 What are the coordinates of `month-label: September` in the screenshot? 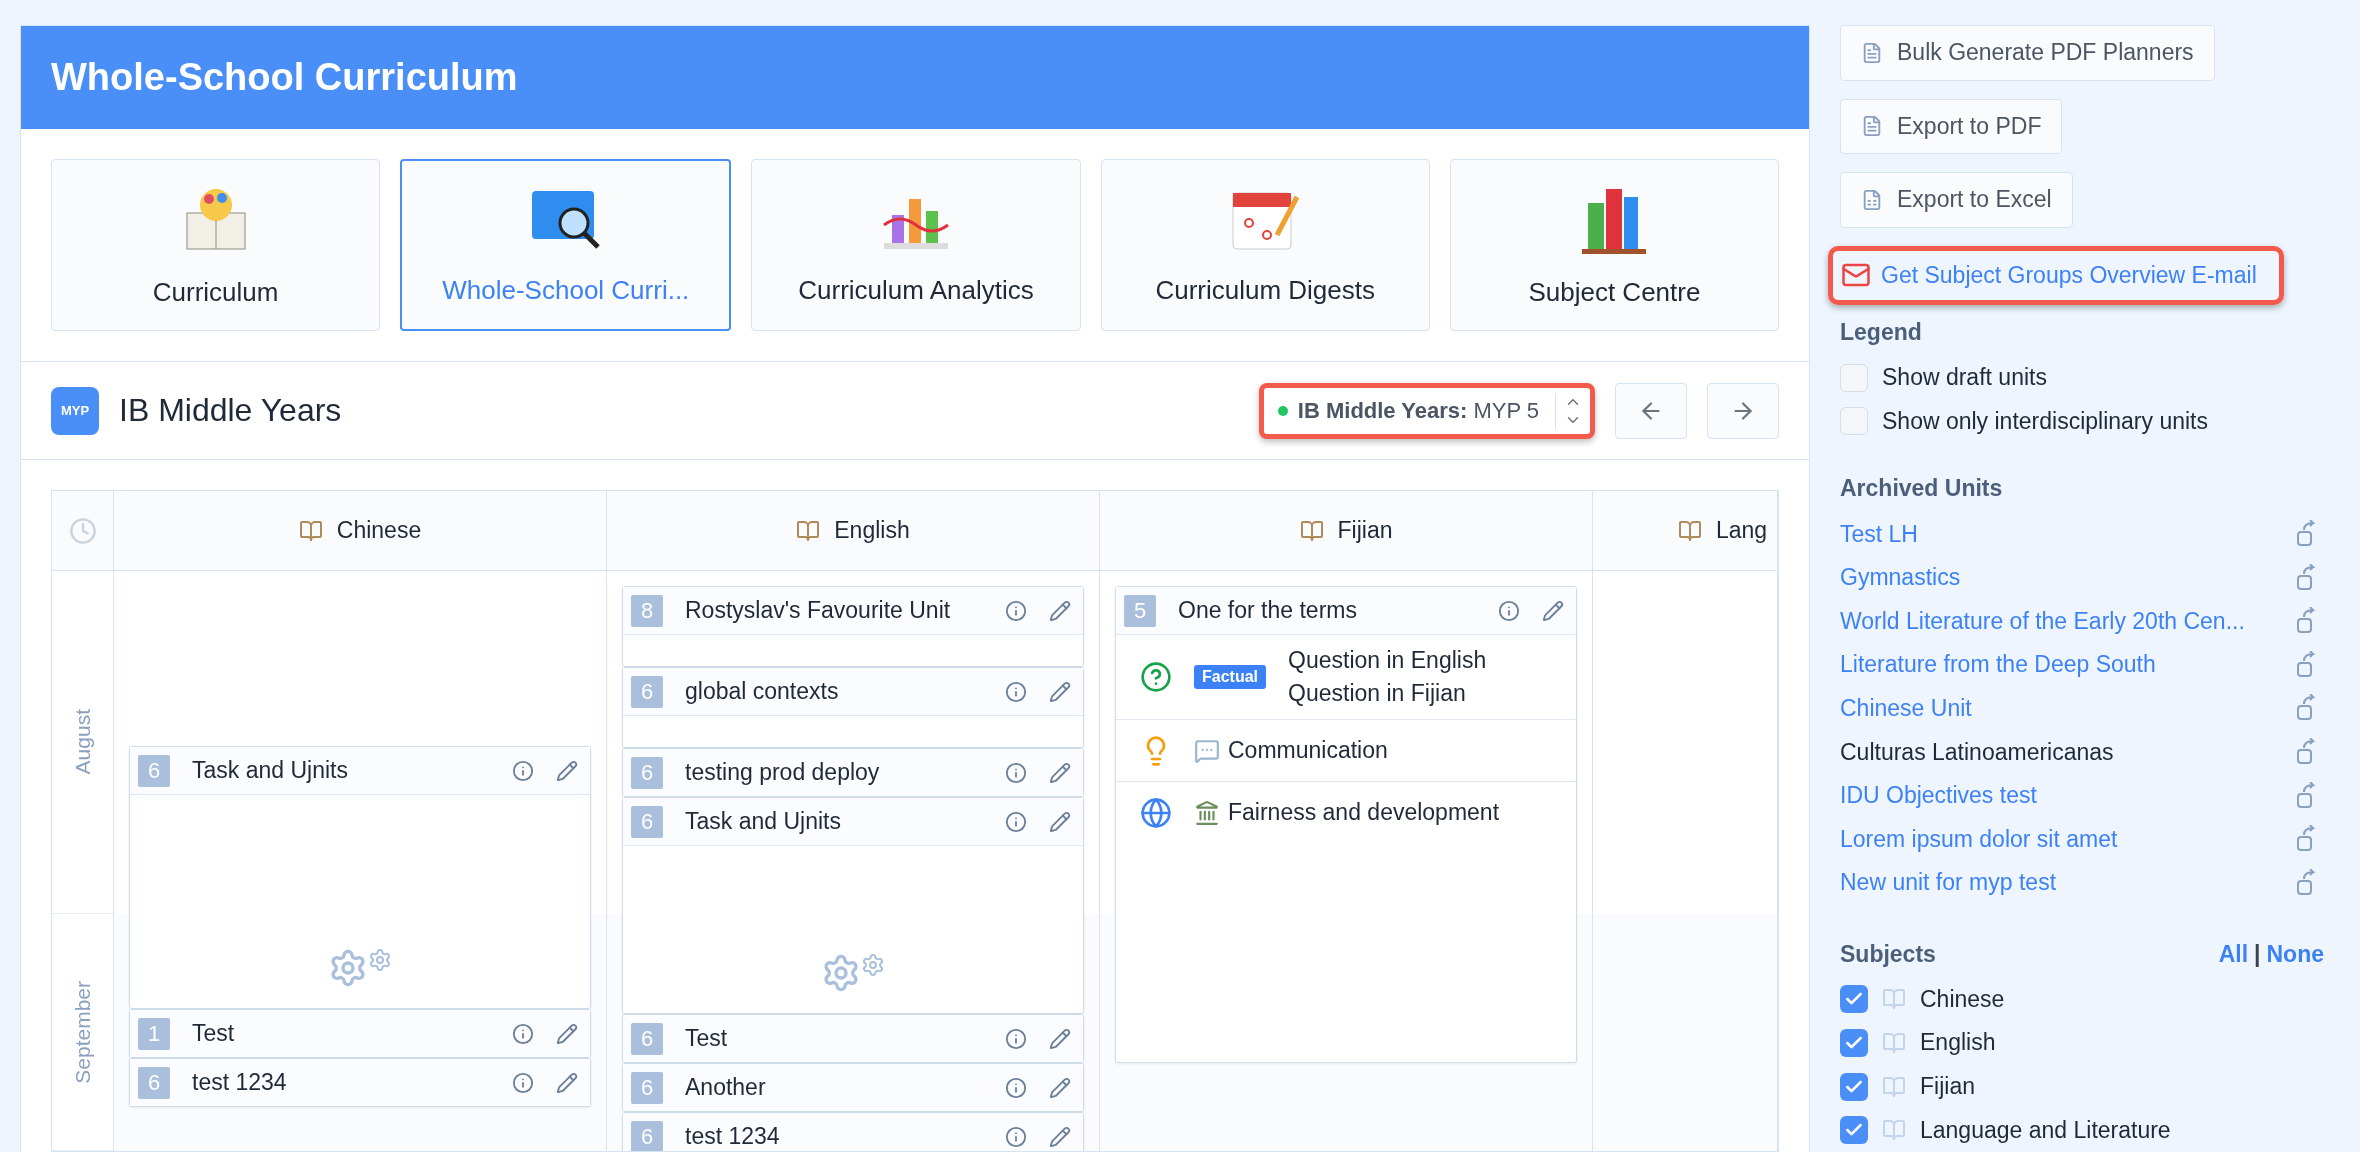 It's located at (82, 1032).